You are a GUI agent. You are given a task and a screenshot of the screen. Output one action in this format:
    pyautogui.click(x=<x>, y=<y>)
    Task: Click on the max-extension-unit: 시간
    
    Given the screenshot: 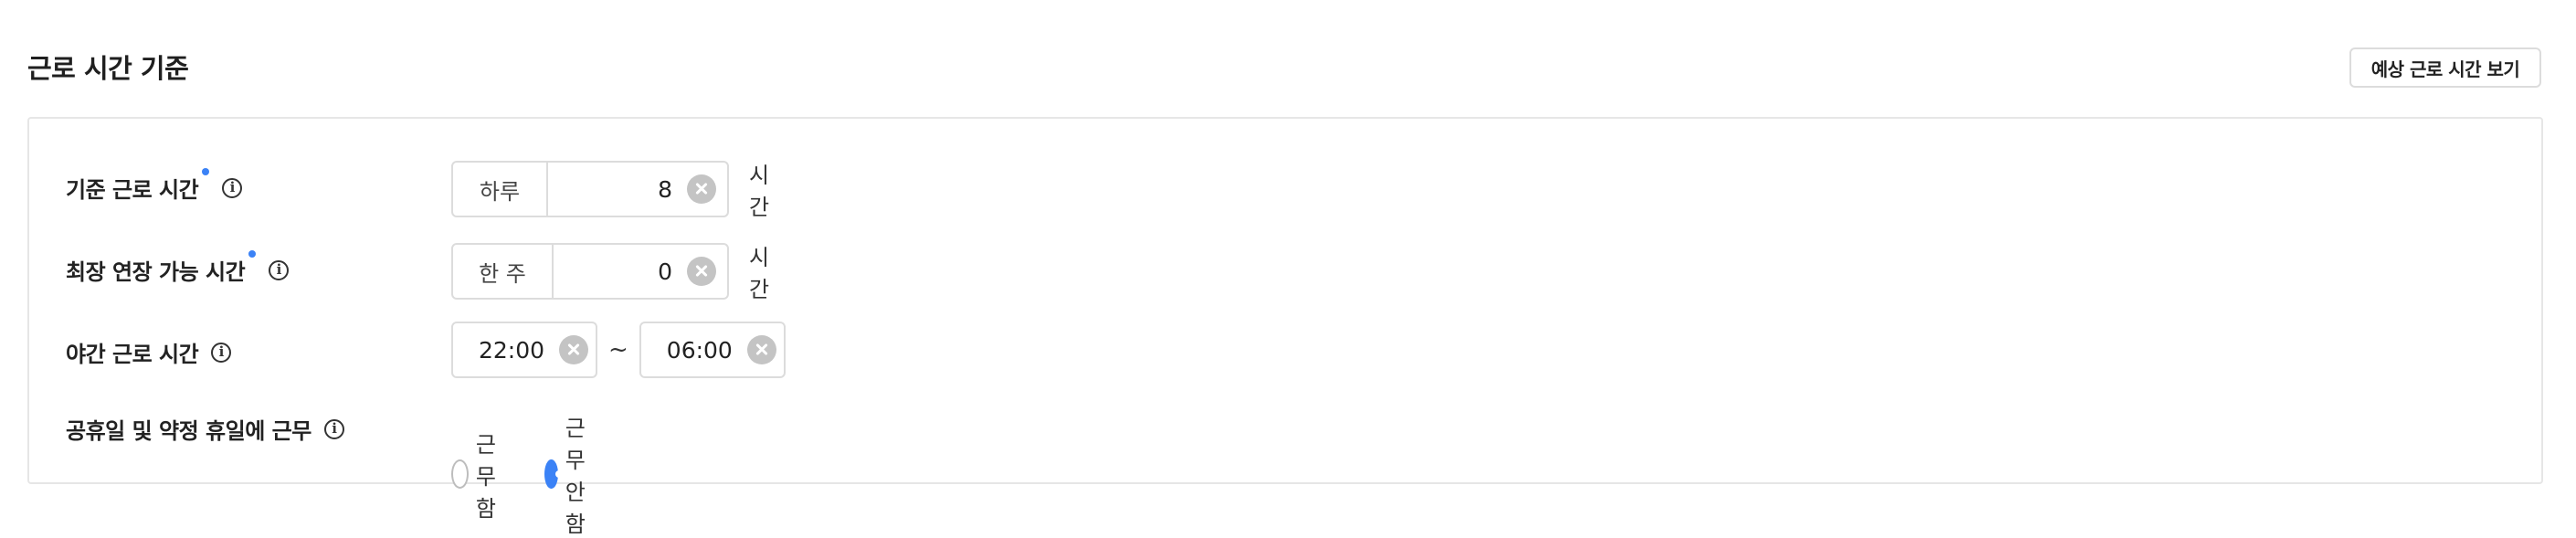 What is the action you would take?
    pyautogui.click(x=759, y=273)
    